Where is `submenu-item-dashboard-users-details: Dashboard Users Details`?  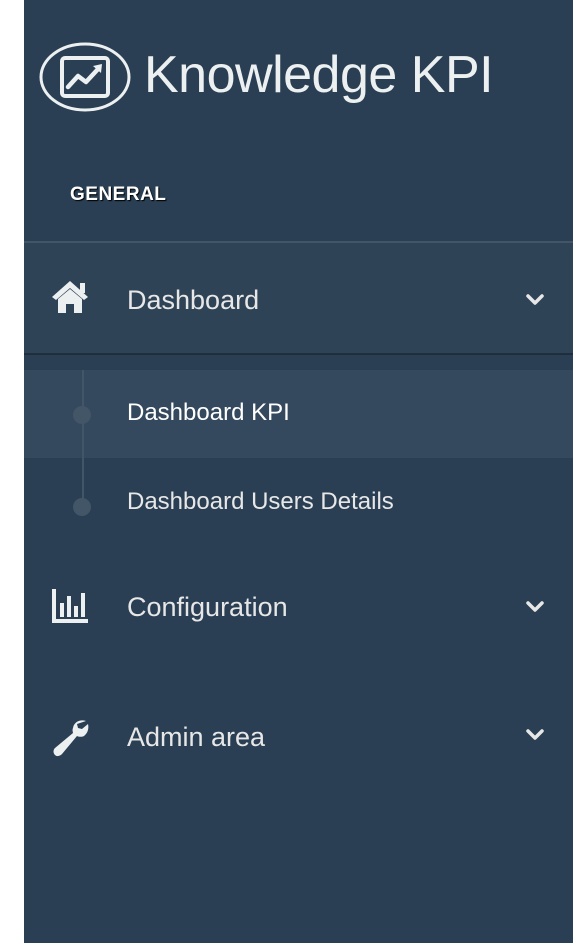 submenu-item-dashboard-users-details: Dashboard Users Details is located at coordinates (298, 502).